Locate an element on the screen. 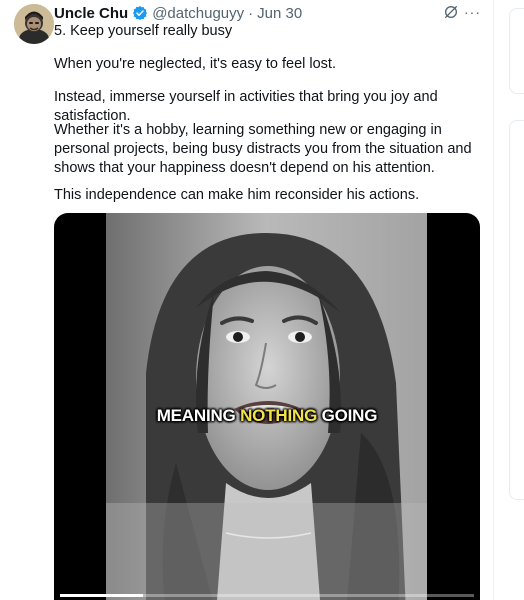 The width and height of the screenshot is (524, 600). video-progress-bar is located at coordinates (267, 595).